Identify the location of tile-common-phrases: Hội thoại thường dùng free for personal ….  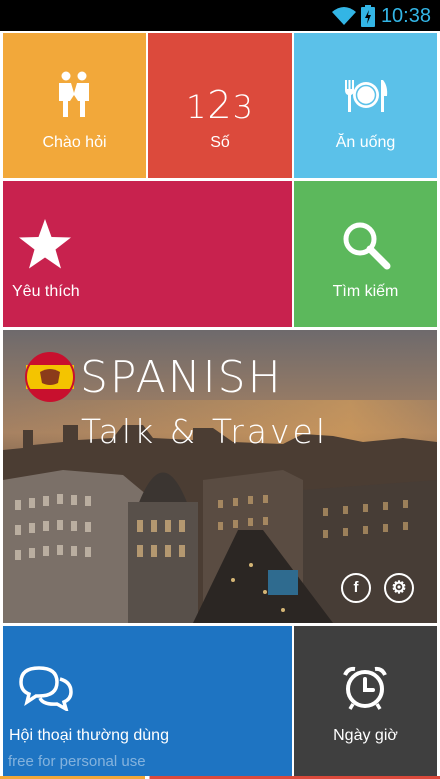
(147, 701).